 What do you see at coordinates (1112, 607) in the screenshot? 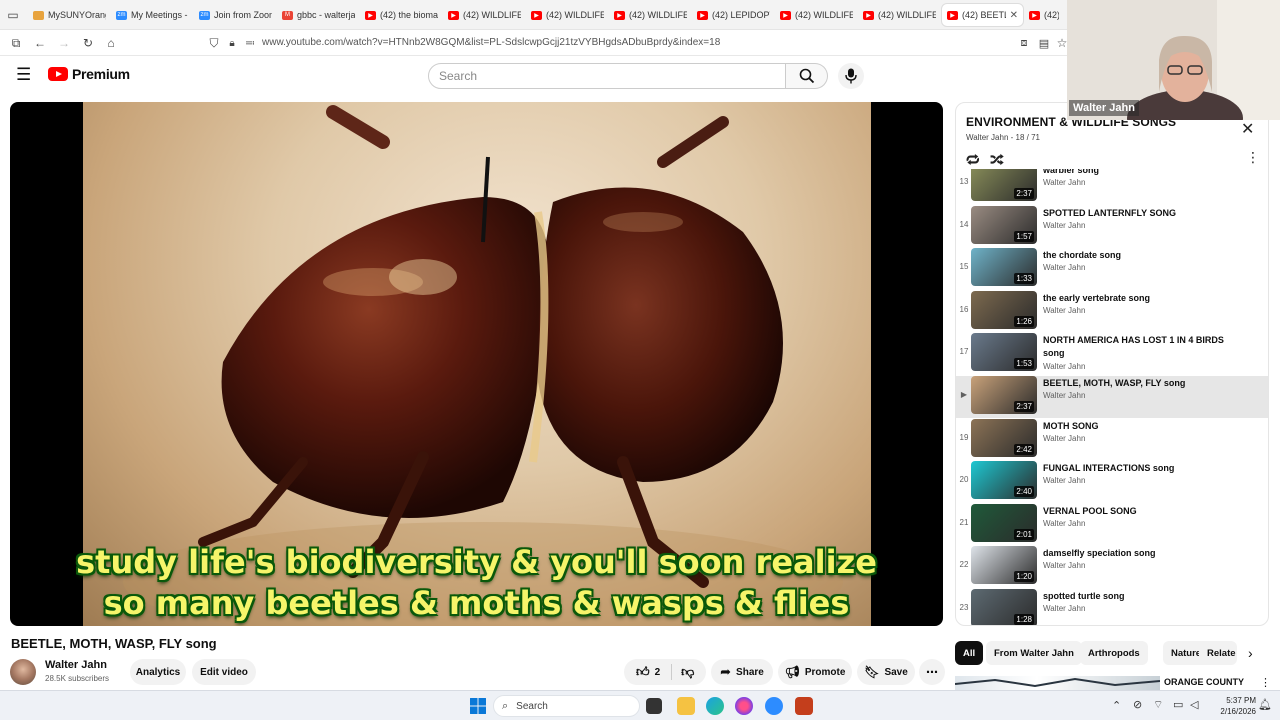
I see `playlist-item: 23 1:28 spotted turtle song Walter Jahn` at bounding box center [1112, 607].